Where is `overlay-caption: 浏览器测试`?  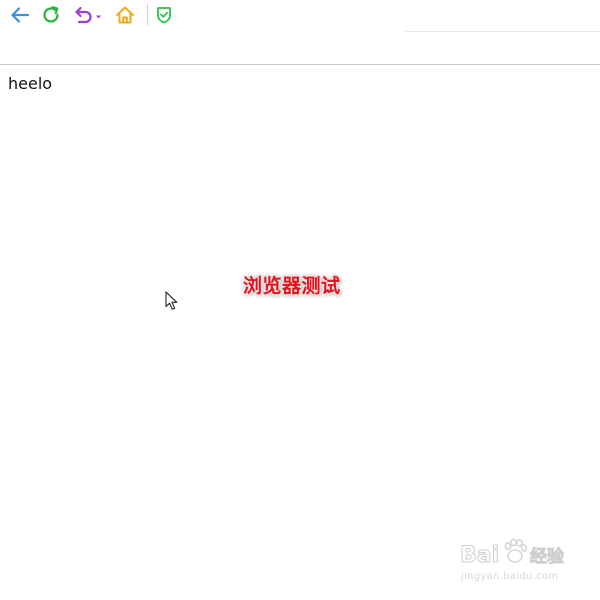
overlay-caption: 浏览器测试 is located at coordinates (292, 286).